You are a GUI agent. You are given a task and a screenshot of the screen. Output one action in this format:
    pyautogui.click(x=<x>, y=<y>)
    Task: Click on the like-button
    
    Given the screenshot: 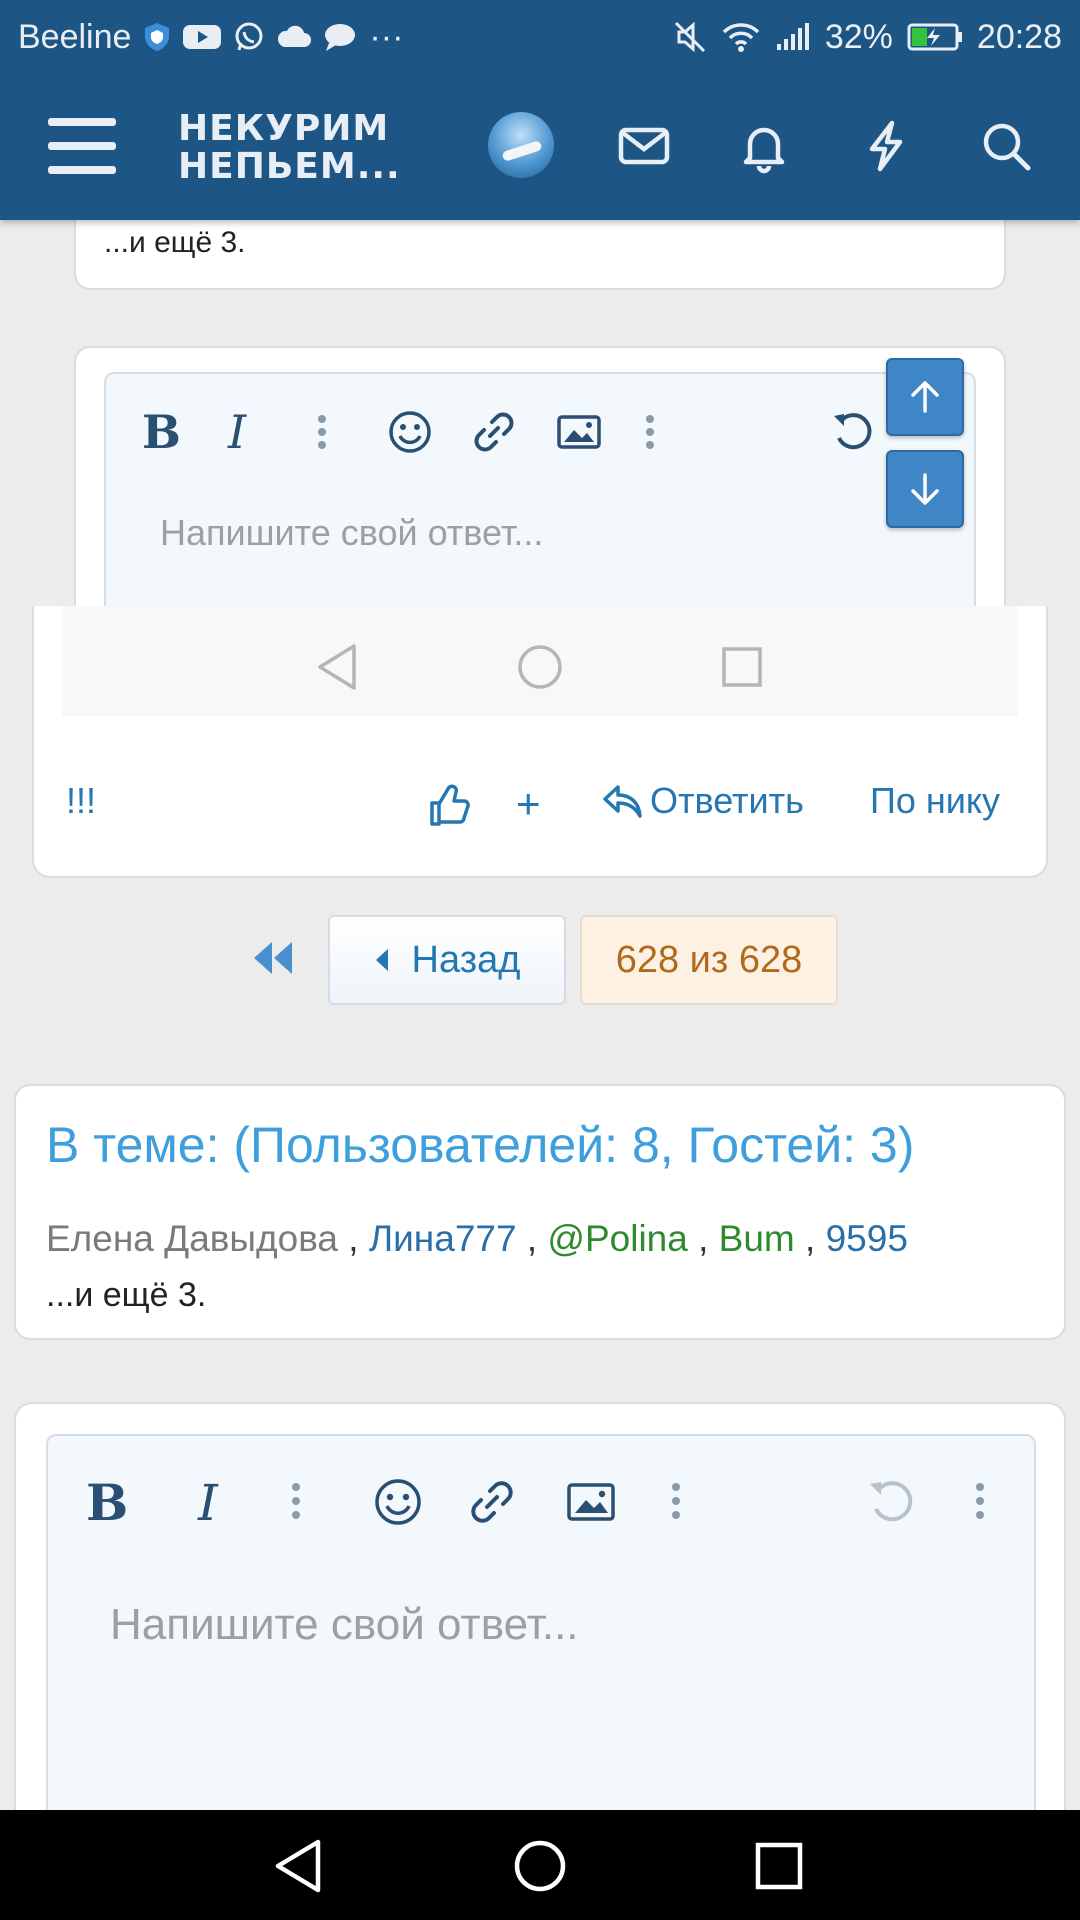 What is the action you would take?
    pyautogui.click(x=450, y=806)
    